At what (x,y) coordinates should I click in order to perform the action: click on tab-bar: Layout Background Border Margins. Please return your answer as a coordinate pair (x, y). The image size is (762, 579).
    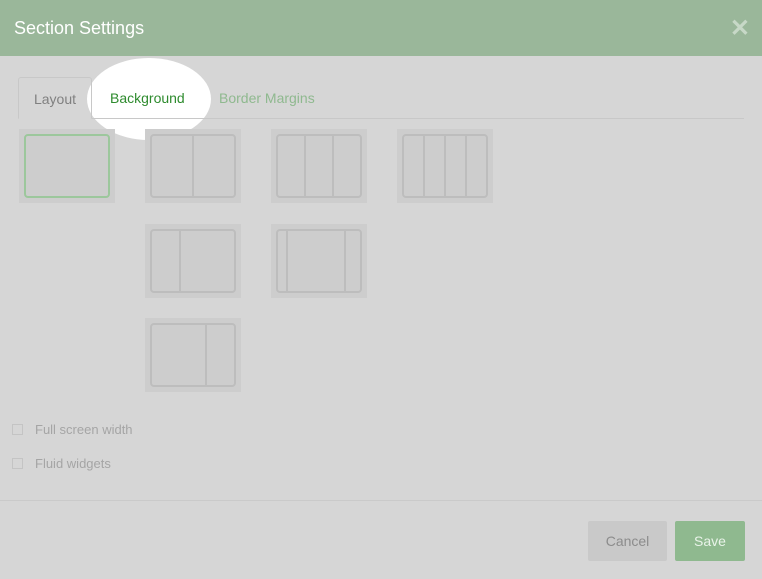
    Looking at the image, I should click on (381, 98).